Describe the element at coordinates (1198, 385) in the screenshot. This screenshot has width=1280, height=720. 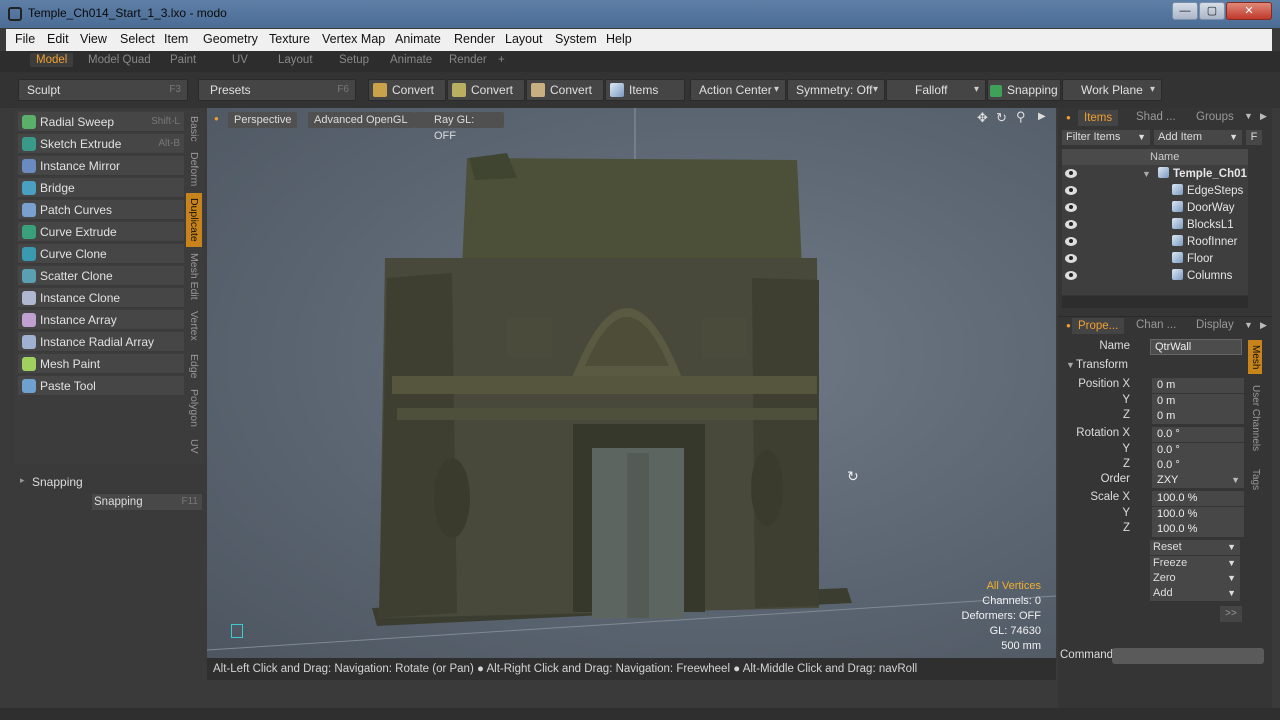
I see `position-x-field: 0 m` at that location.